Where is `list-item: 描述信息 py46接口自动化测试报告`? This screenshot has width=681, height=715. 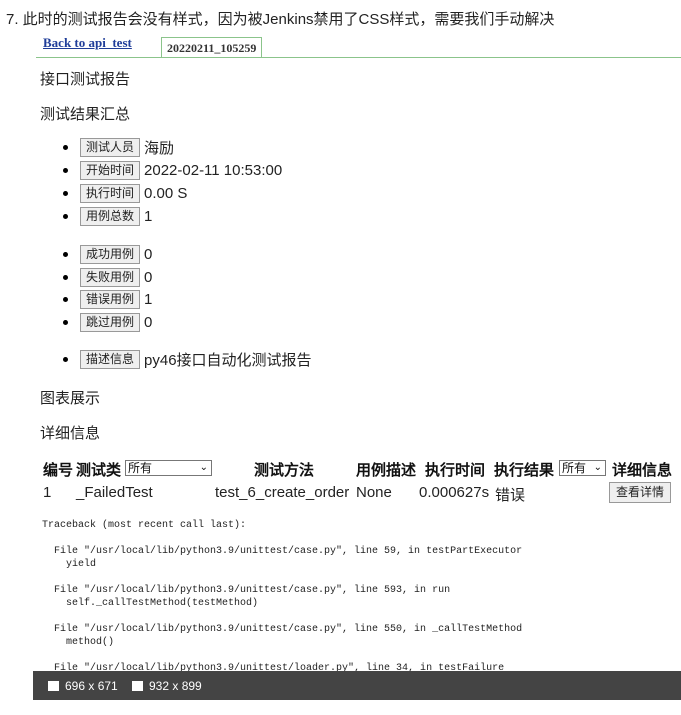
list-item: 描述信息 py46接口自动化测试报告 is located at coordinates (187, 359).